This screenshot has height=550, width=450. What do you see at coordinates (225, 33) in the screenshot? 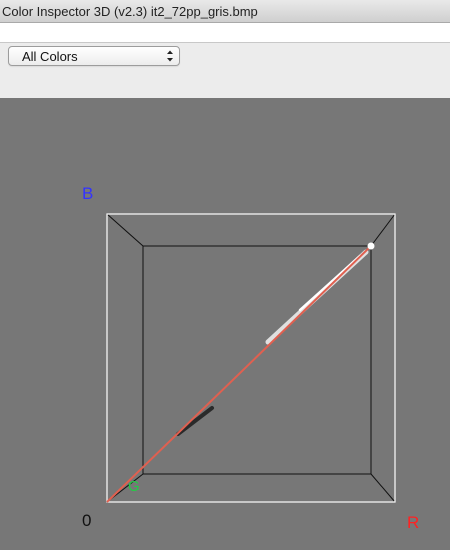
I see `title-separator` at bounding box center [225, 33].